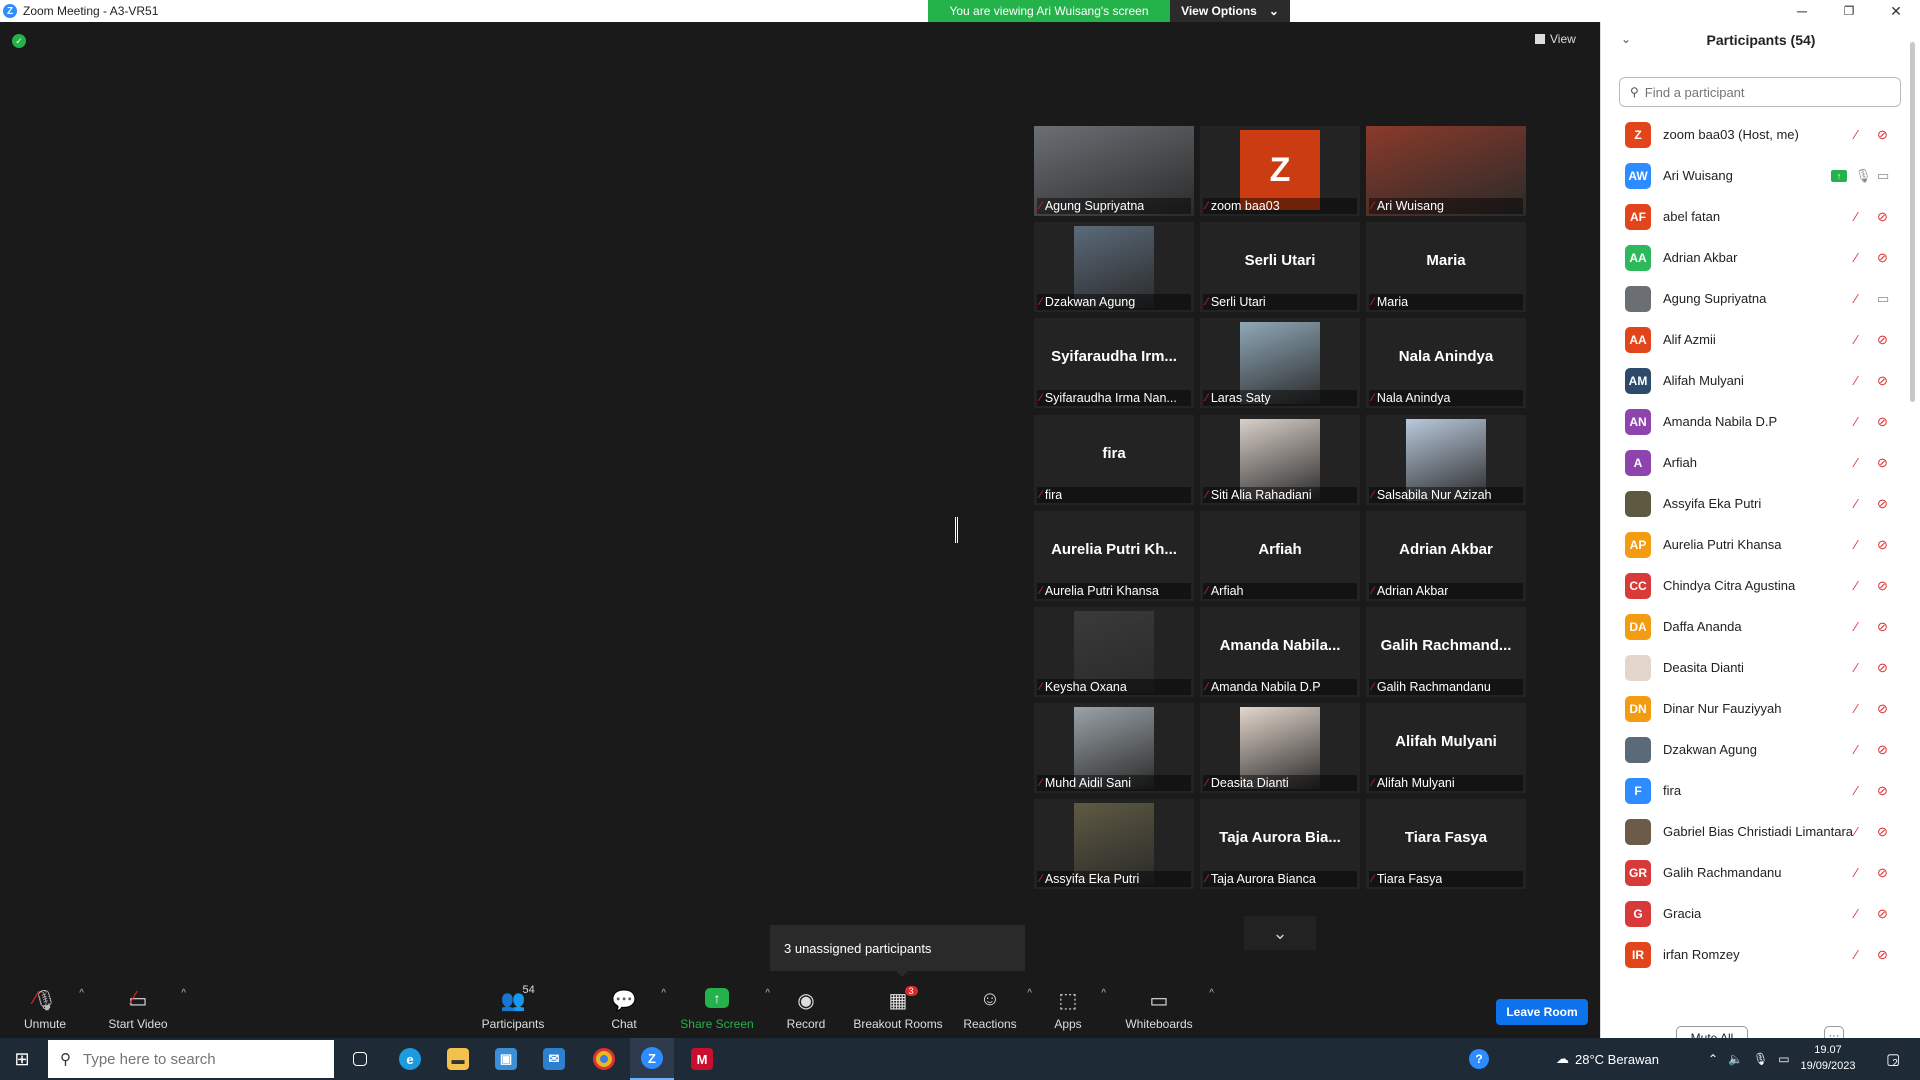 This screenshot has height=1080, width=1920. Describe the element at coordinates (1863, 176) in the screenshot. I see `mic-icon: 🎙` at that location.